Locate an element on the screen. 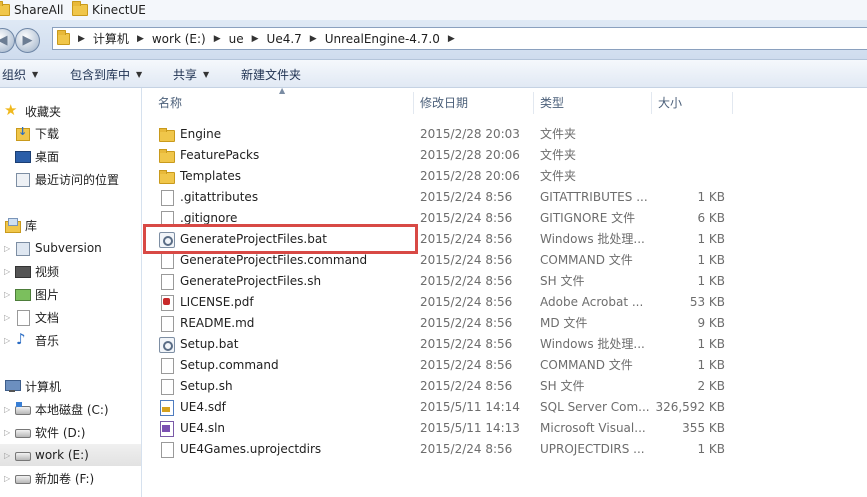  file-row: Engine 2015/2/28 20:03 文件夹 is located at coordinates (504, 133).